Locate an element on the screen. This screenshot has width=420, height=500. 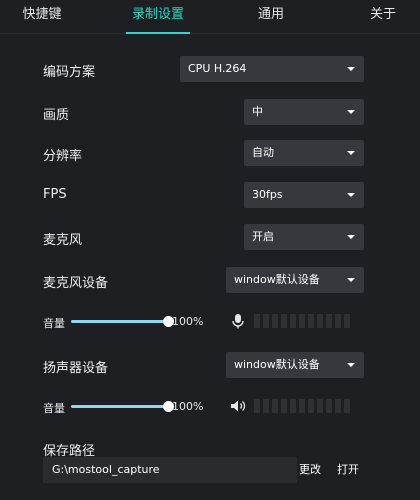
fps-label: FPS is located at coordinates (55, 194).